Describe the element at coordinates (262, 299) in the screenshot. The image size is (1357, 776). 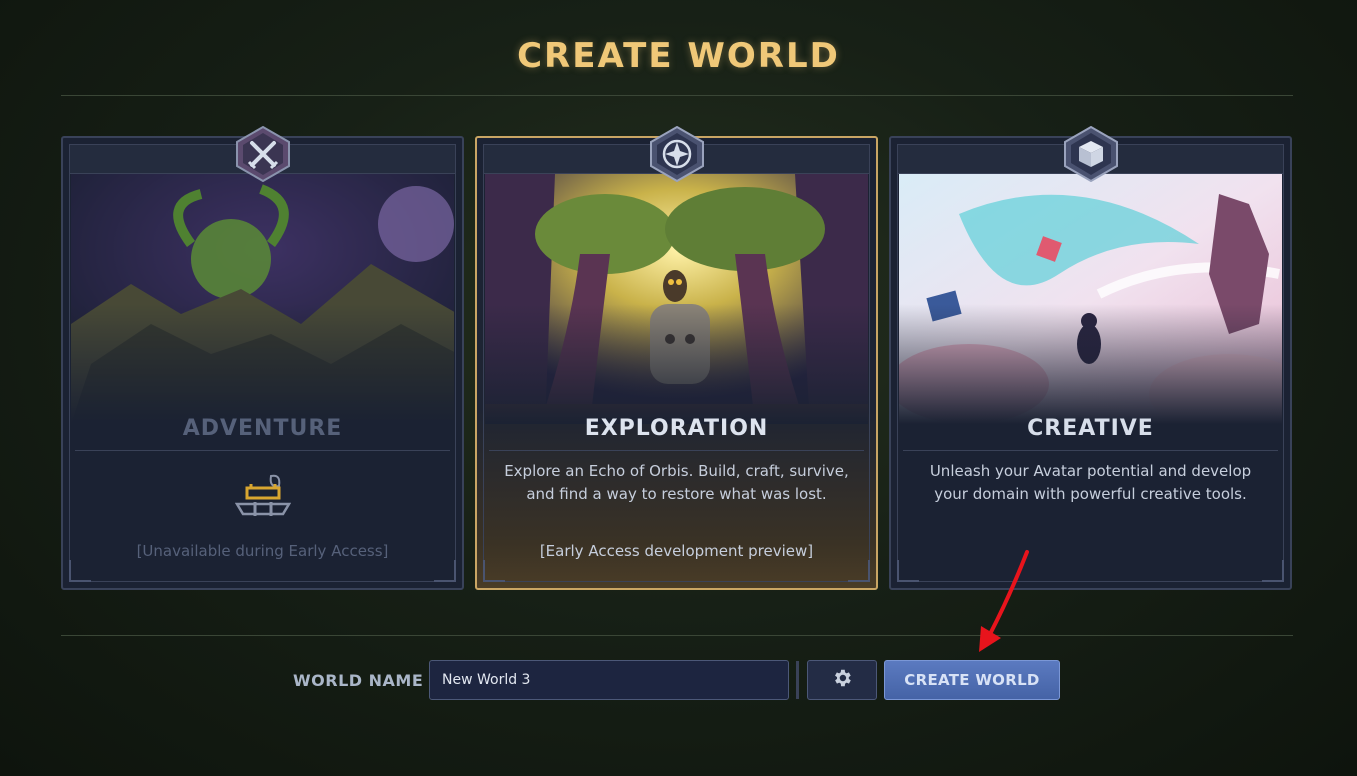
I see `adventure-artwork` at that location.